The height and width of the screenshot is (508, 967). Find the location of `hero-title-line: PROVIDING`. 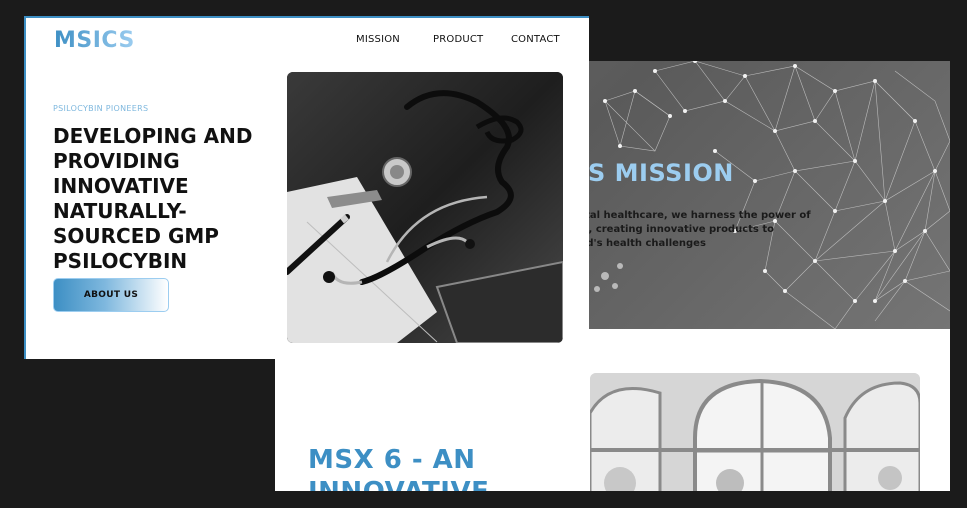

hero-title-line: PROVIDING is located at coordinates (116, 161).